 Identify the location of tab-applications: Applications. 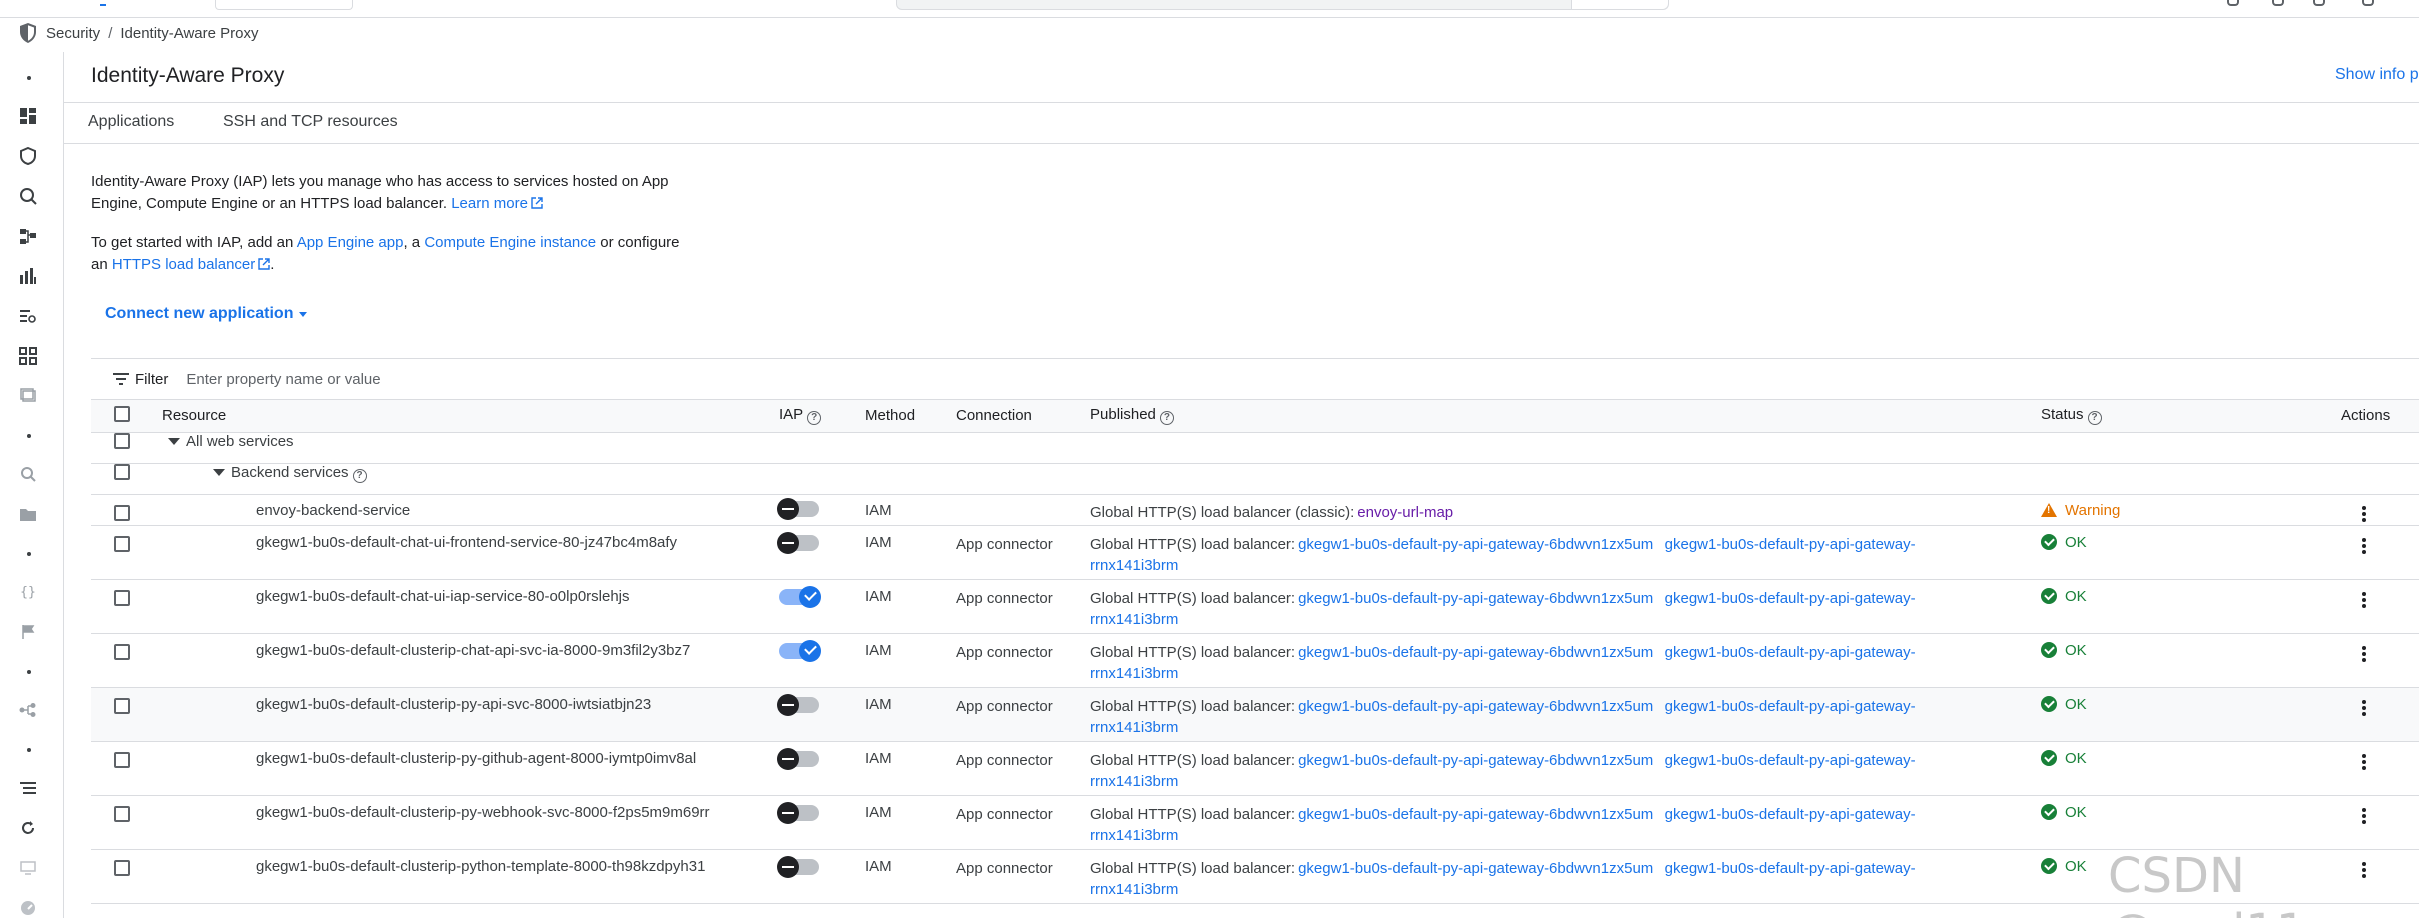
(131, 122).